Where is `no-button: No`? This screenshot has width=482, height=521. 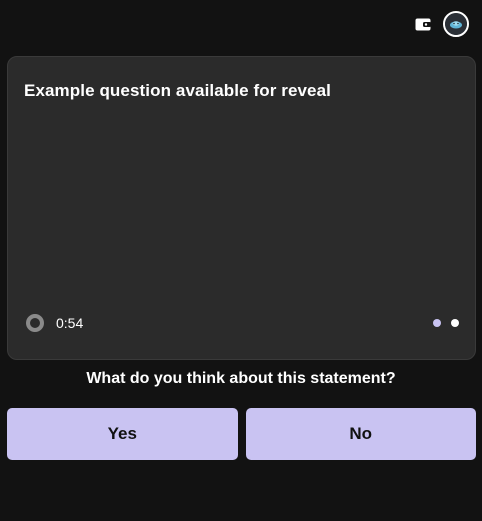 no-button: No is located at coordinates (360, 434).